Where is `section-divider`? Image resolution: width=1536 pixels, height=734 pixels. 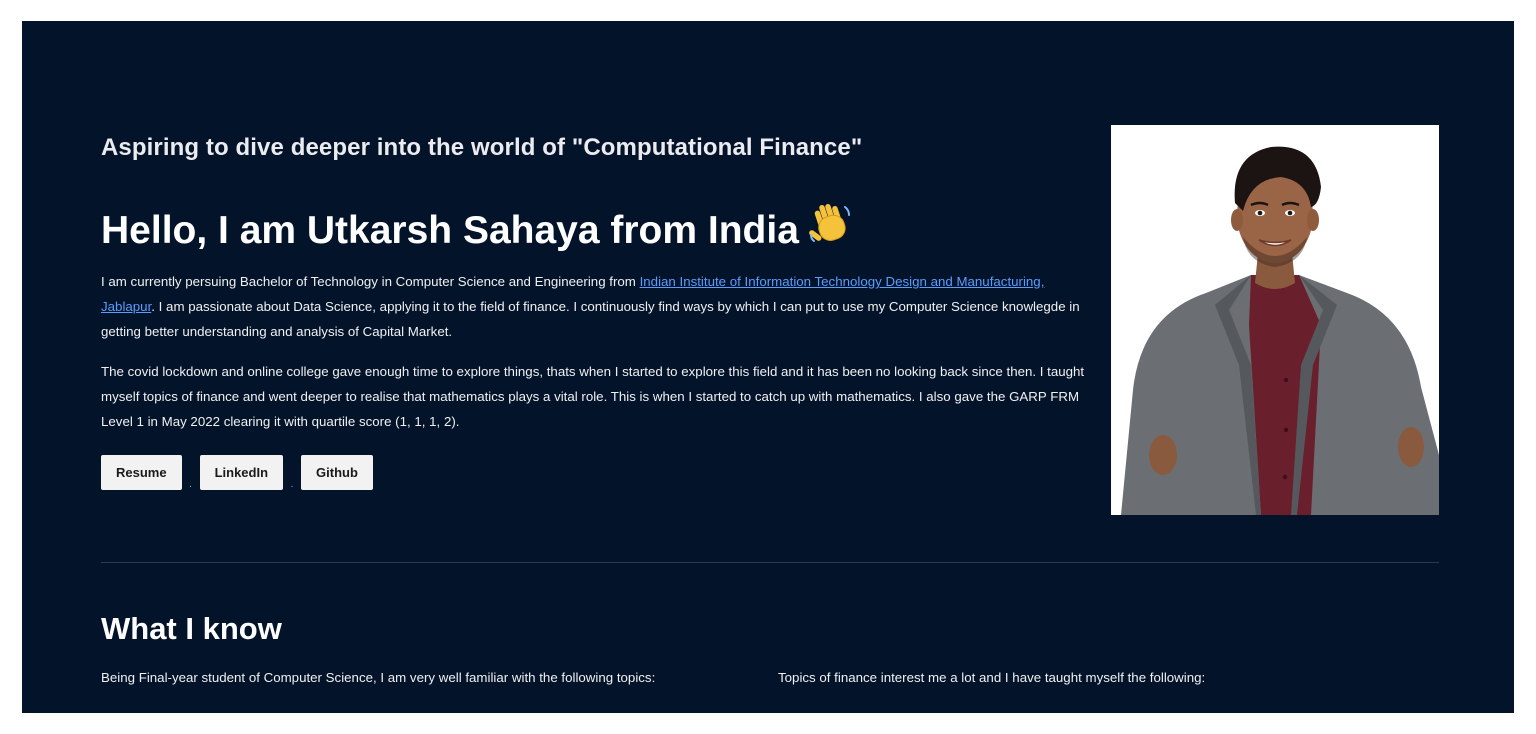
section-divider is located at coordinates (770, 562).